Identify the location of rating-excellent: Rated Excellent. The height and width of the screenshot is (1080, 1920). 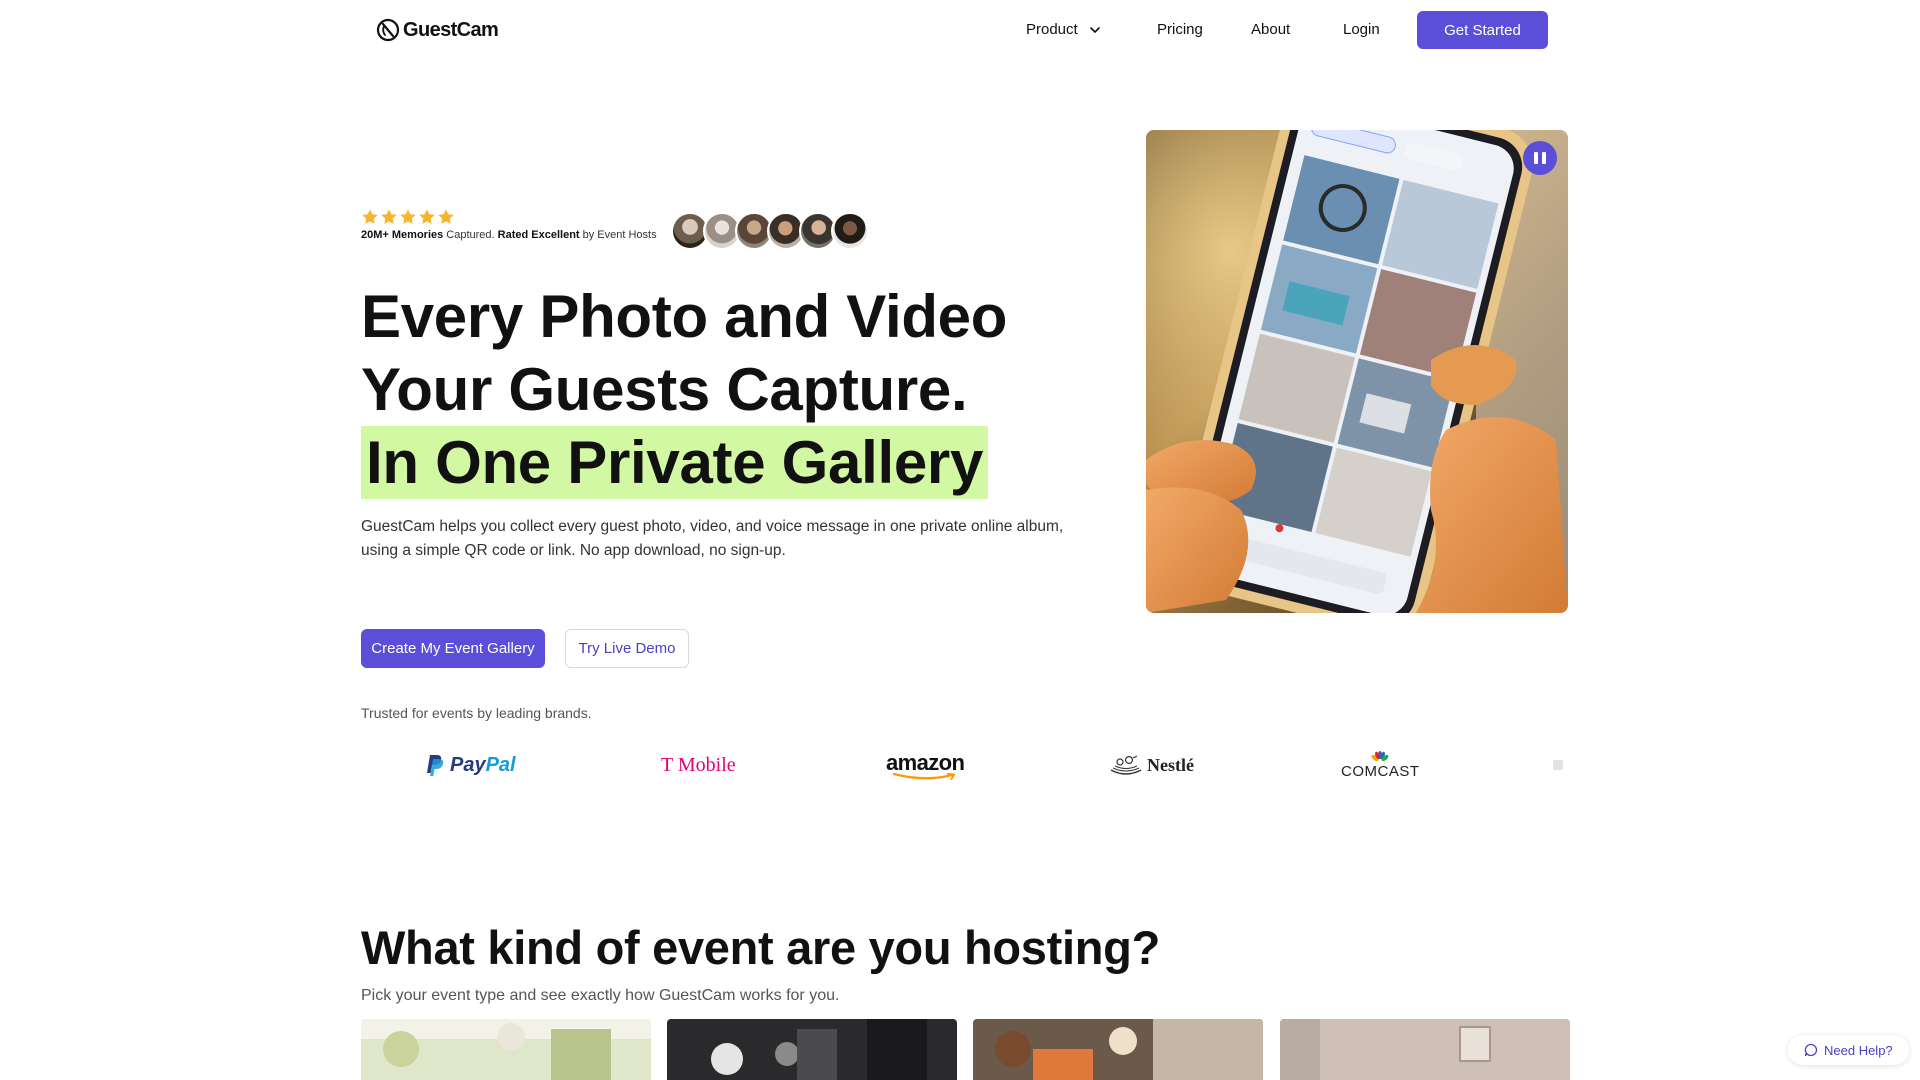
(538, 235).